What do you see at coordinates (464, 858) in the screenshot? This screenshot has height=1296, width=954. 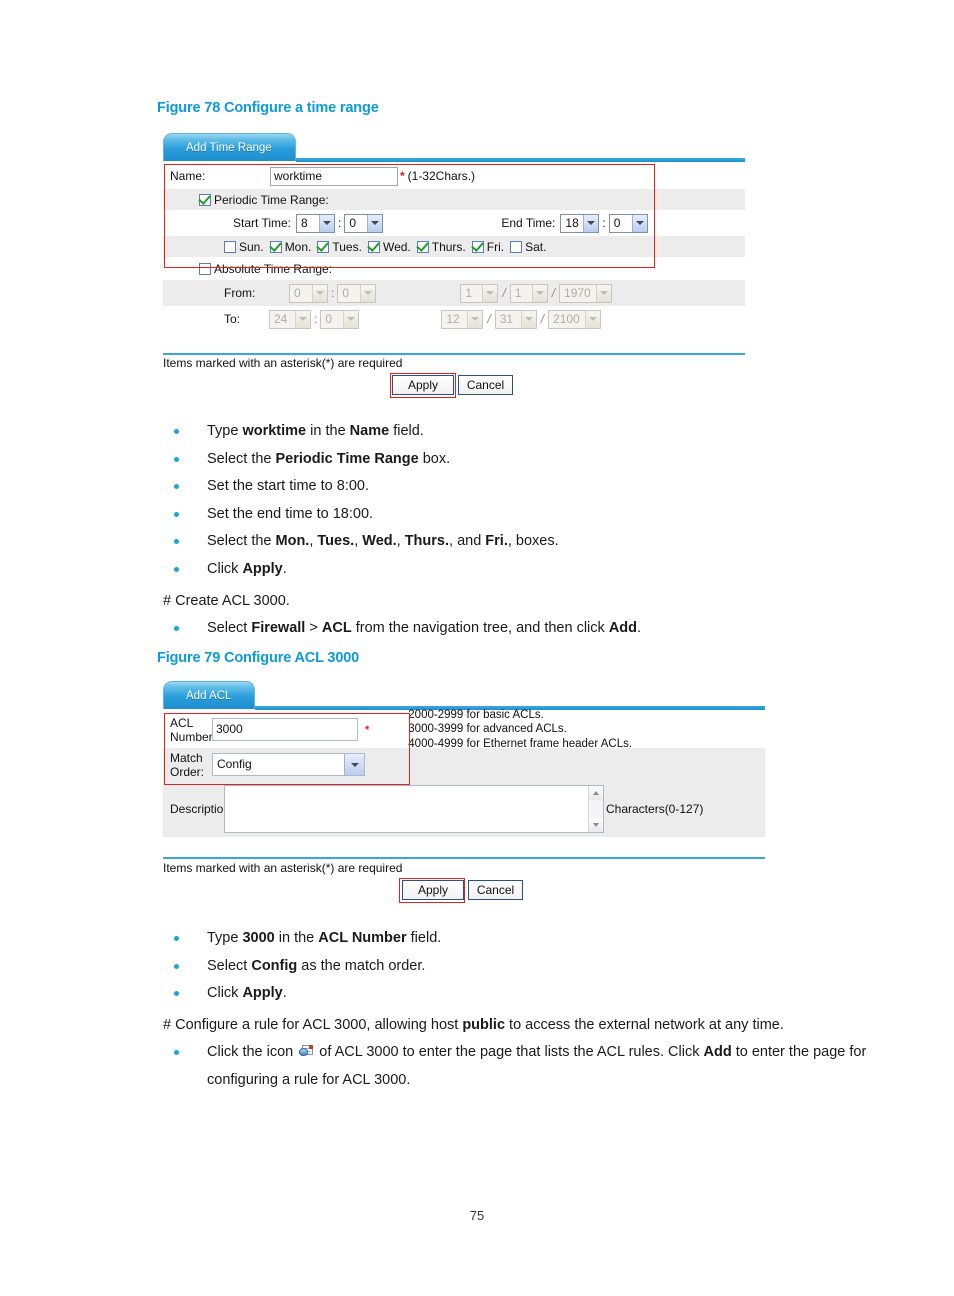 I see `acl-form-divider` at bounding box center [464, 858].